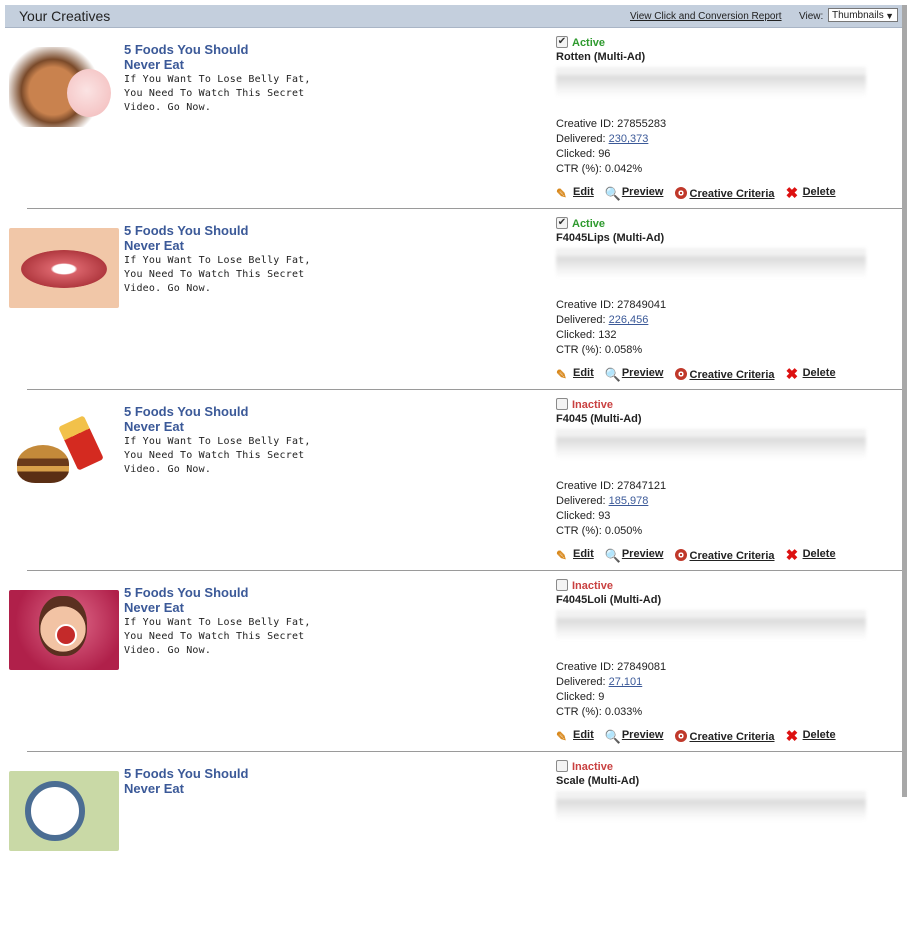 This screenshot has height=933, width=907. What do you see at coordinates (623, 169) in the screenshot?
I see `ctr-value: 0.042%` at bounding box center [623, 169].